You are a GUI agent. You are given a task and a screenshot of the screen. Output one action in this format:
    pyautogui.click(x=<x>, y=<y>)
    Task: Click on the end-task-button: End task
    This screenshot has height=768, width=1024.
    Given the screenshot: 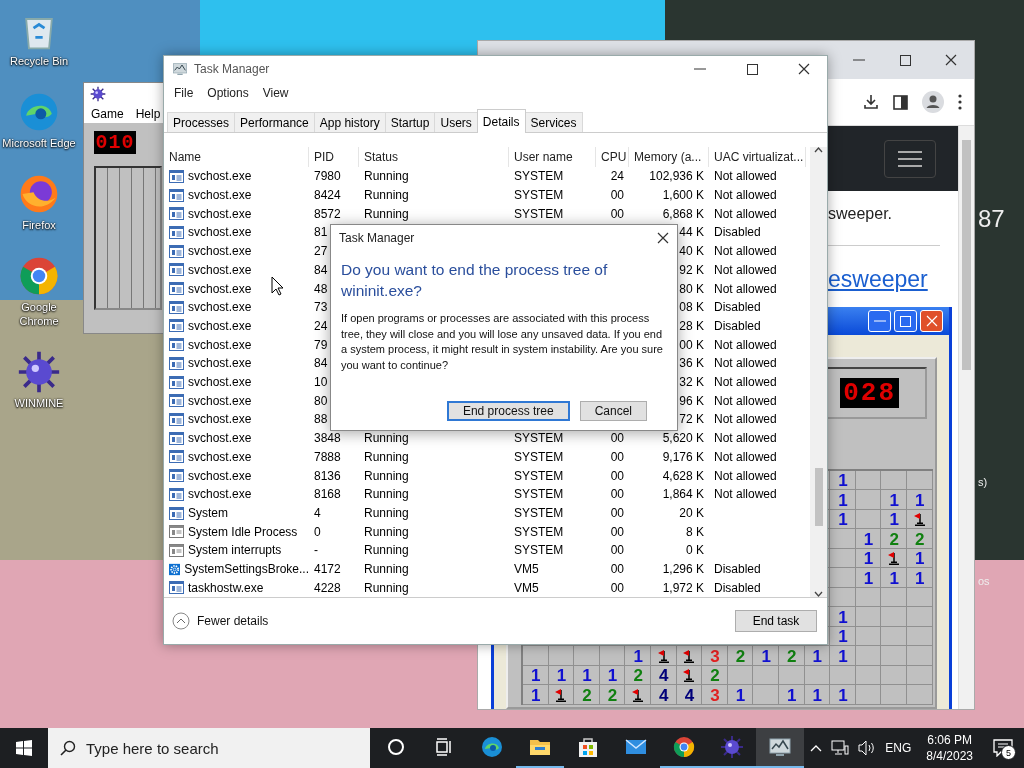 What is the action you would take?
    pyautogui.click(x=776, y=621)
    